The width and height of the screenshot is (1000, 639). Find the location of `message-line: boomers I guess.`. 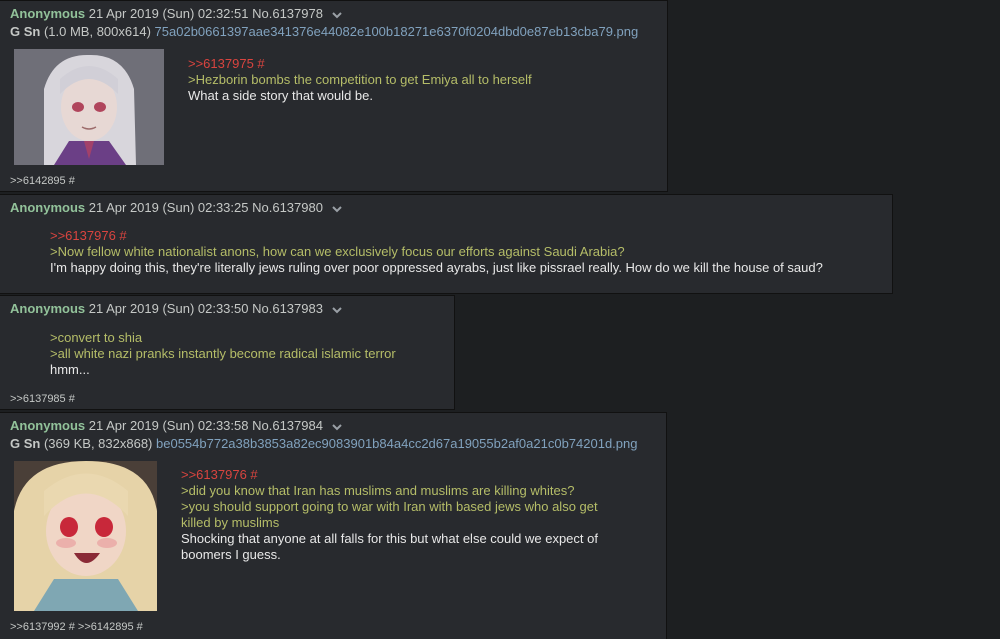

message-line: boomers I guess. is located at coordinates (231, 554).